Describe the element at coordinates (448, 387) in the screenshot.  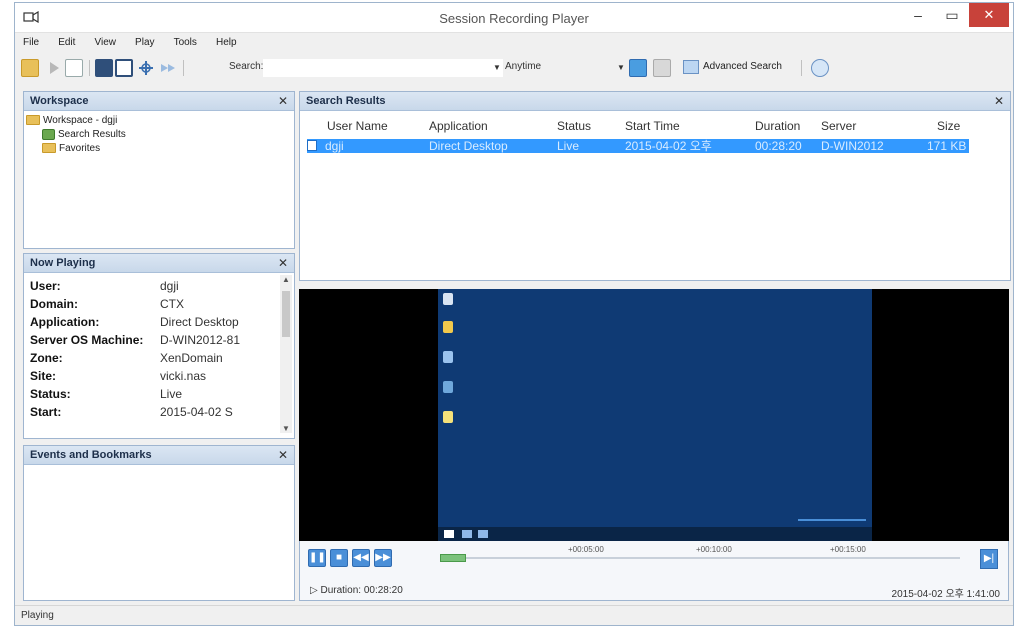
I see `desktop-app-icon` at that location.